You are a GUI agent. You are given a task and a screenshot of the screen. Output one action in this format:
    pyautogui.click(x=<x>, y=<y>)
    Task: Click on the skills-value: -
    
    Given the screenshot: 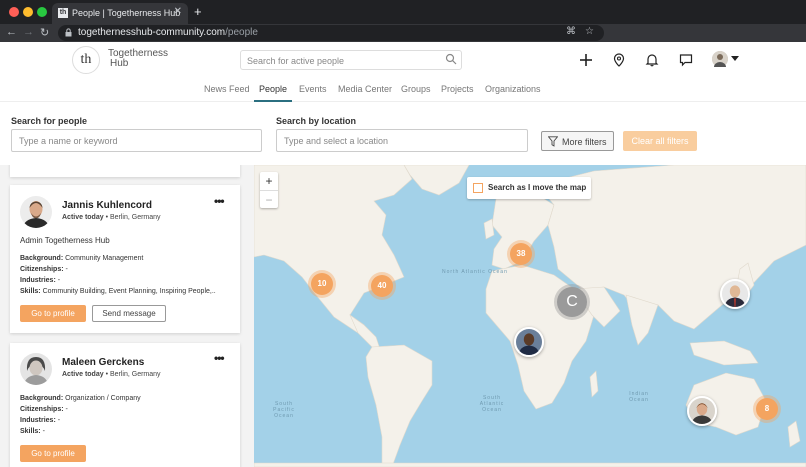 What is the action you would take?
    pyautogui.click(x=43, y=431)
    